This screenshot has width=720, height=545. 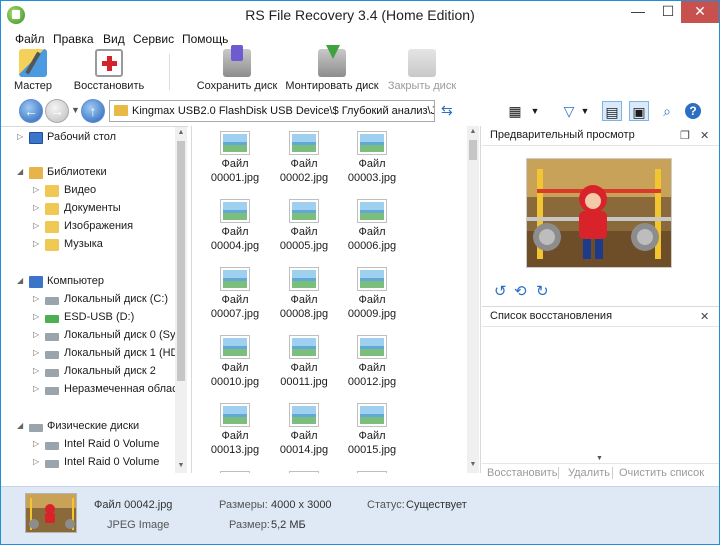 I want to click on refresh-icon: ⇆, so click(x=447, y=110).